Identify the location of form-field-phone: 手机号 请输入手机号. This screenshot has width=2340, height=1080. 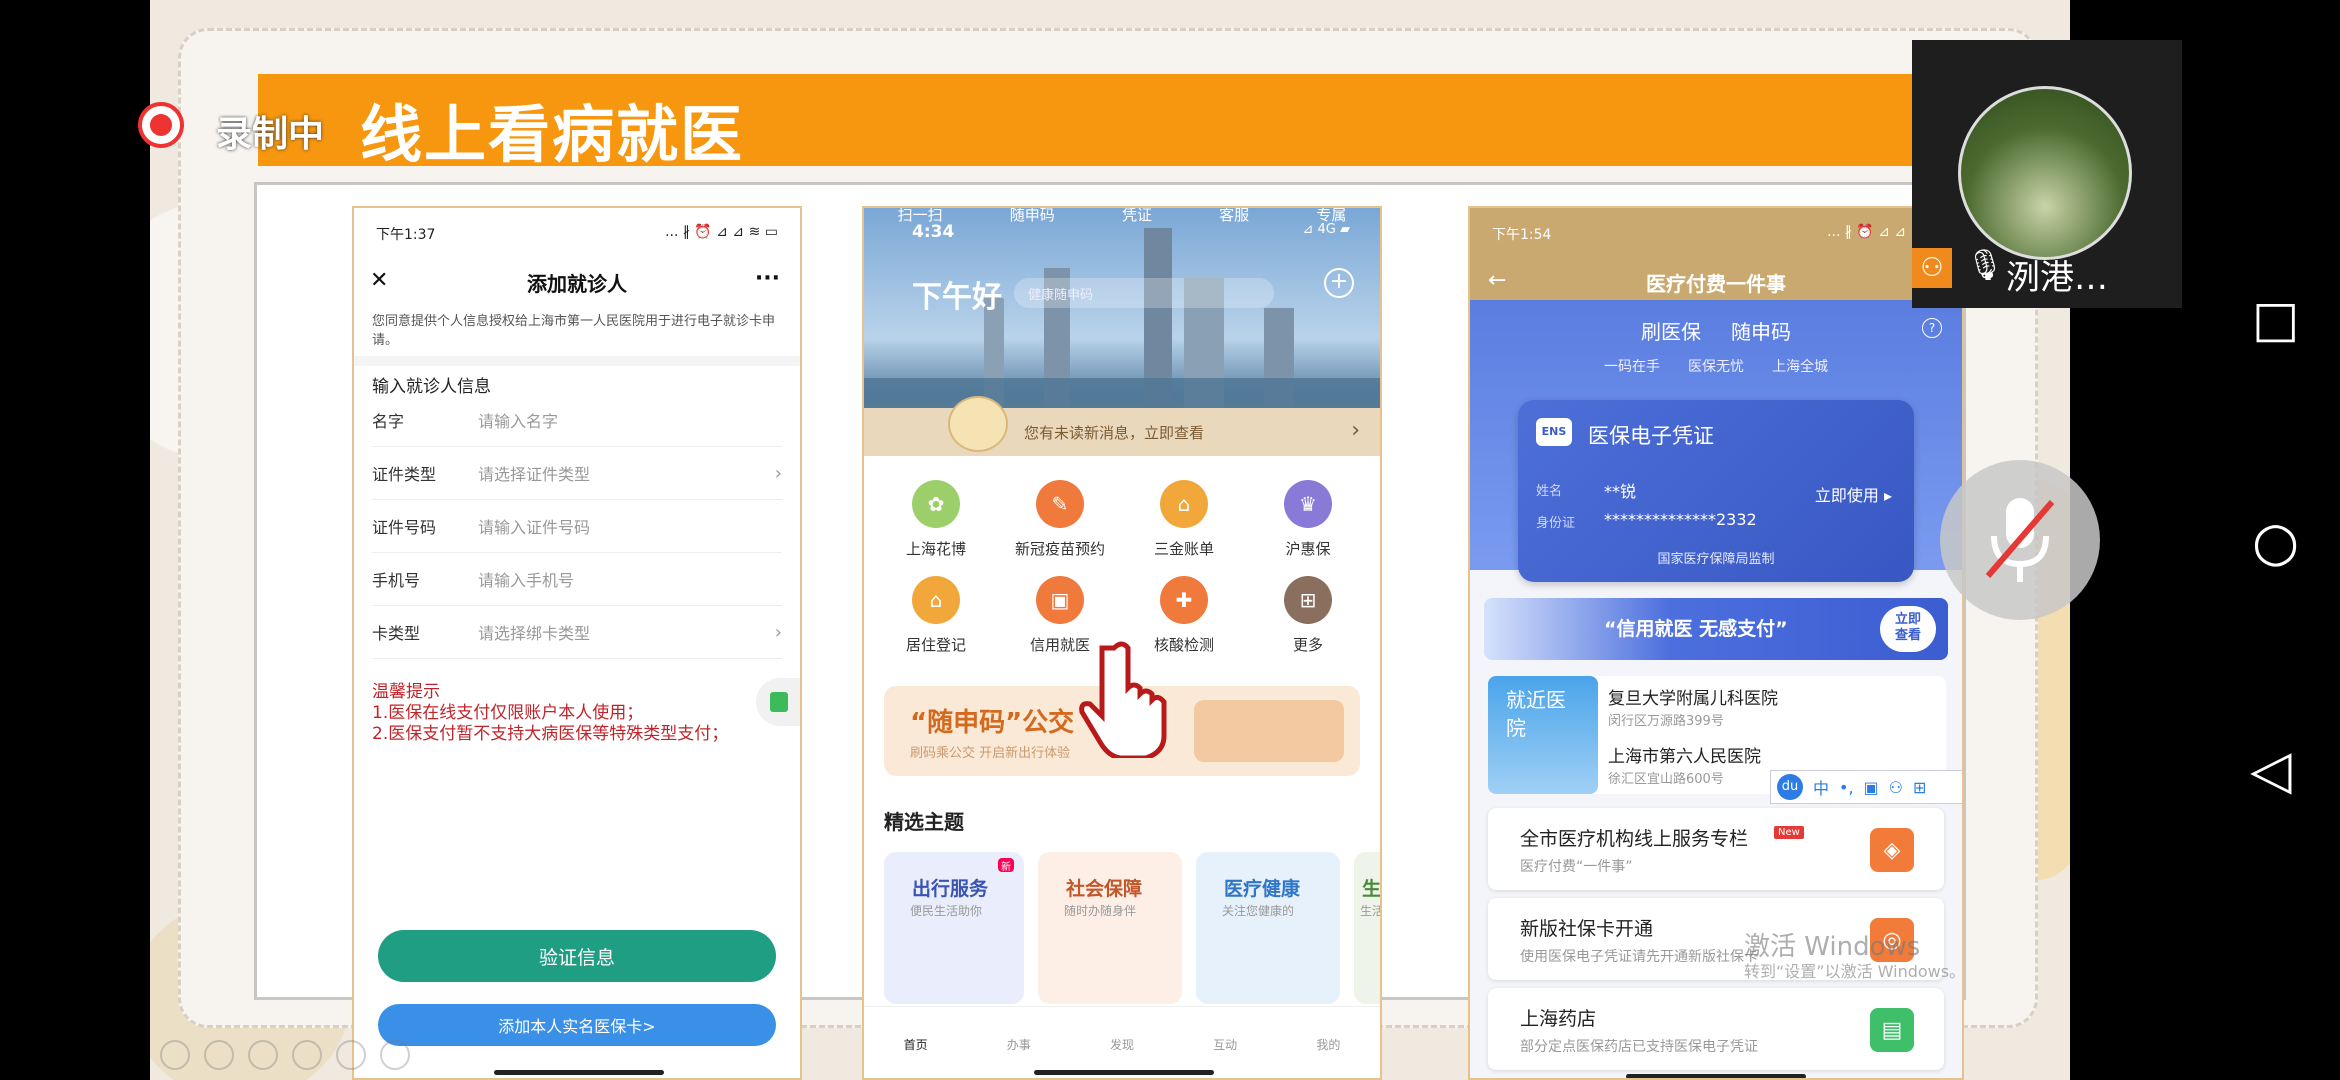
(577, 579).